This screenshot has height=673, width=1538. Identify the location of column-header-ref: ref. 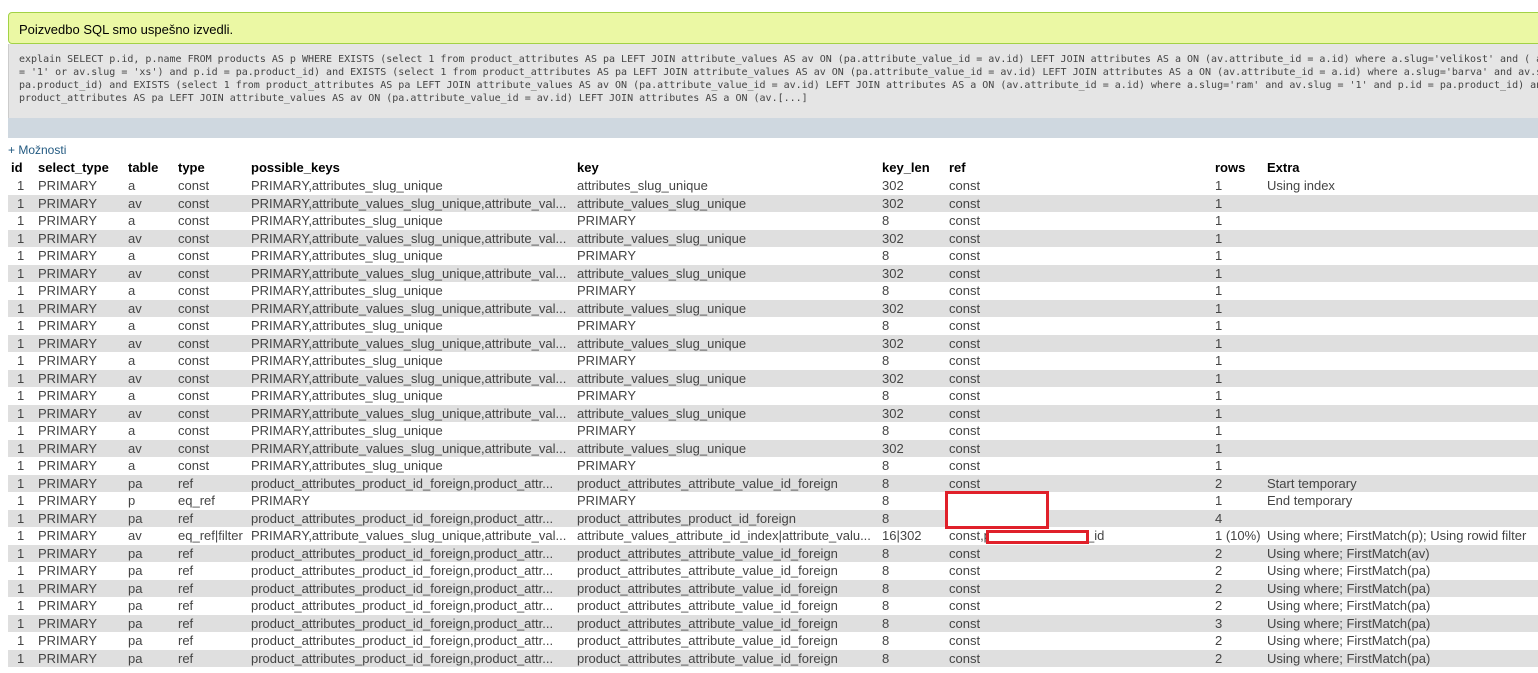
(1079, 167).